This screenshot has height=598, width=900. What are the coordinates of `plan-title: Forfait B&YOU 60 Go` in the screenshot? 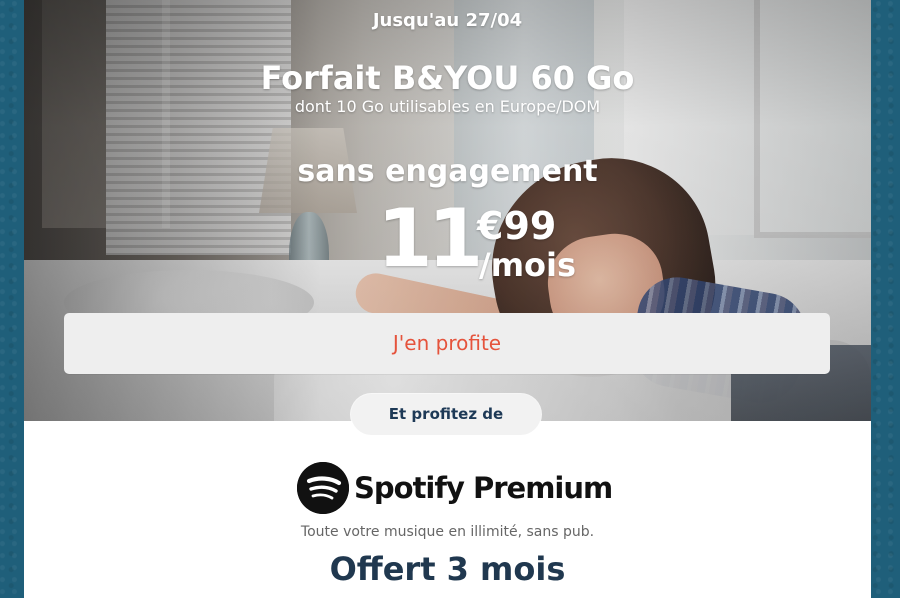 It's located at (447, 78).